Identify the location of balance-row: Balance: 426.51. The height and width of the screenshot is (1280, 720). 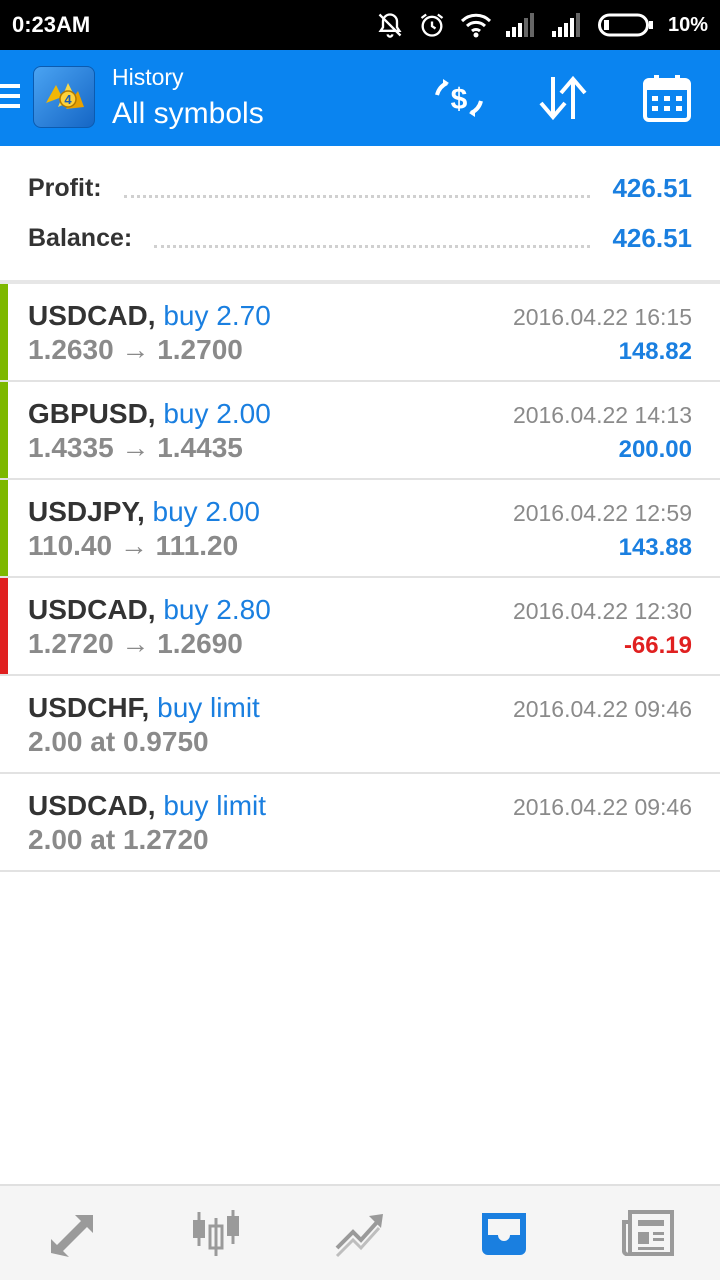
(360, 238).